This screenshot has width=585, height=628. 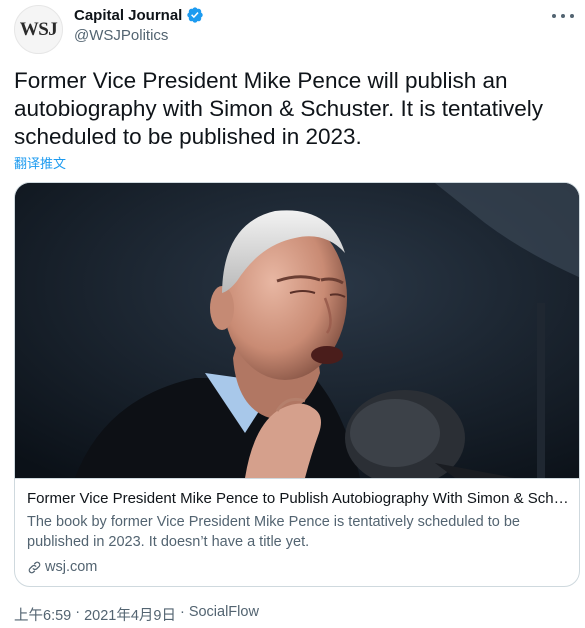 What do you see at coordinates (71, 567) in the screenshot?
I see `card-domain: wsj.com` at bounding box center [71, 567].